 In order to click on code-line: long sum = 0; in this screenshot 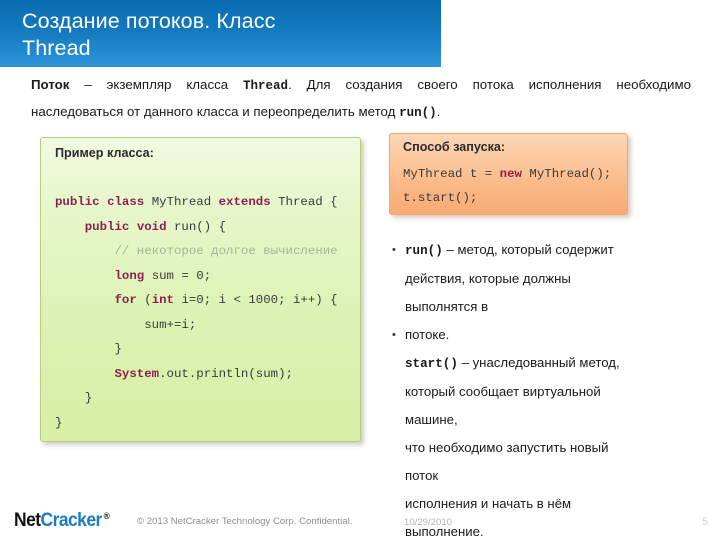, I will do `click(196, 276)`.